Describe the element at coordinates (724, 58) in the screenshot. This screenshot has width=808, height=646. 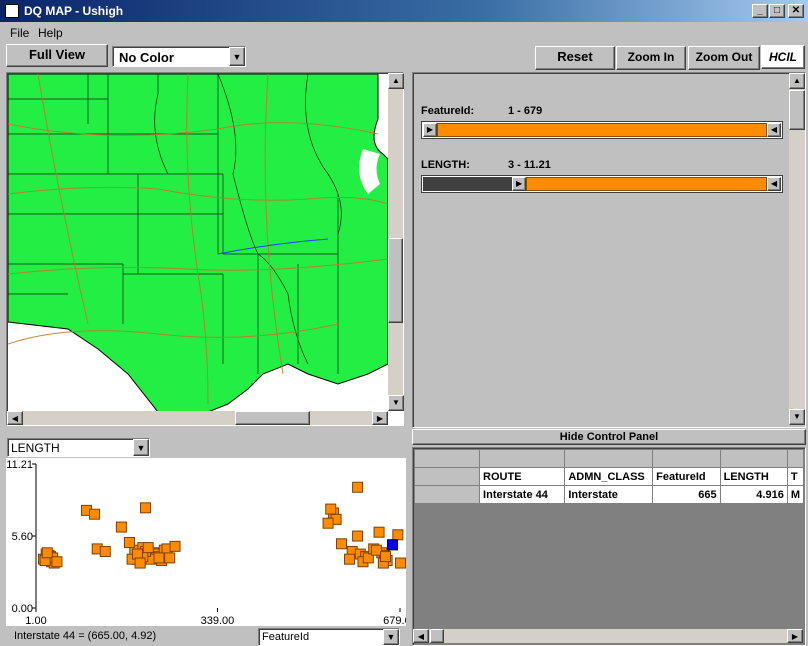
I see `zoom-out-button: Zoom Out` at that location.